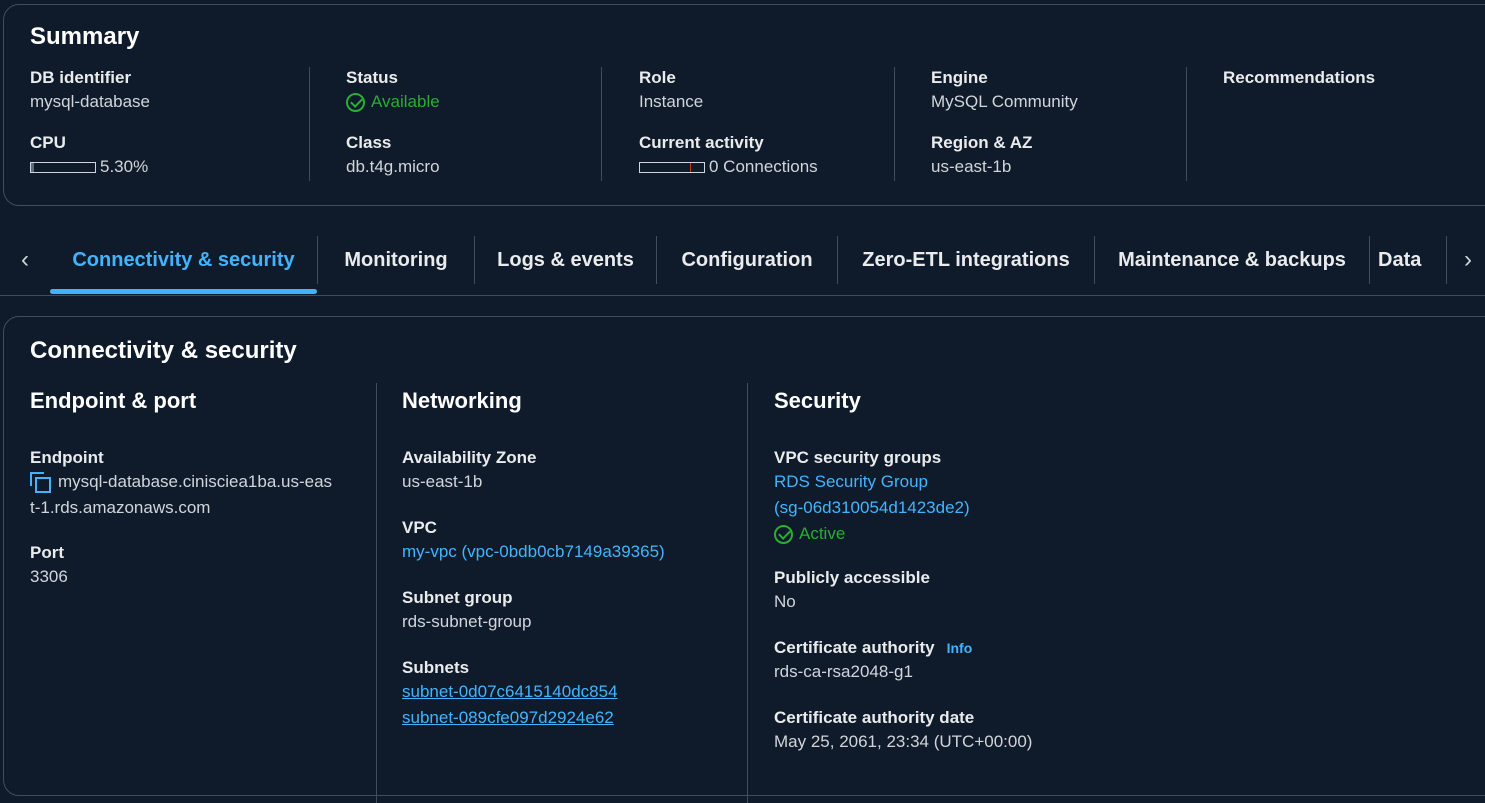 The height and width of the screenshot is (803, 1485). What do you see at coordinates (1299, 77) in the screenshot?
I see `recommendations-label: Recommendations` at bounding box center [1299, 77].